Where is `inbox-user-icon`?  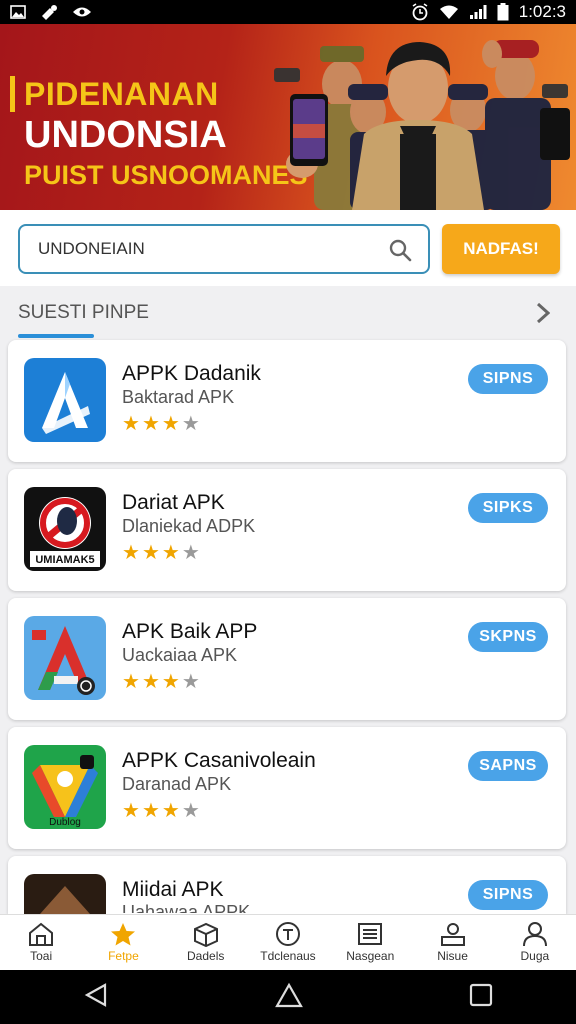
inbox-user-icon is located at coordinates (452, 934).